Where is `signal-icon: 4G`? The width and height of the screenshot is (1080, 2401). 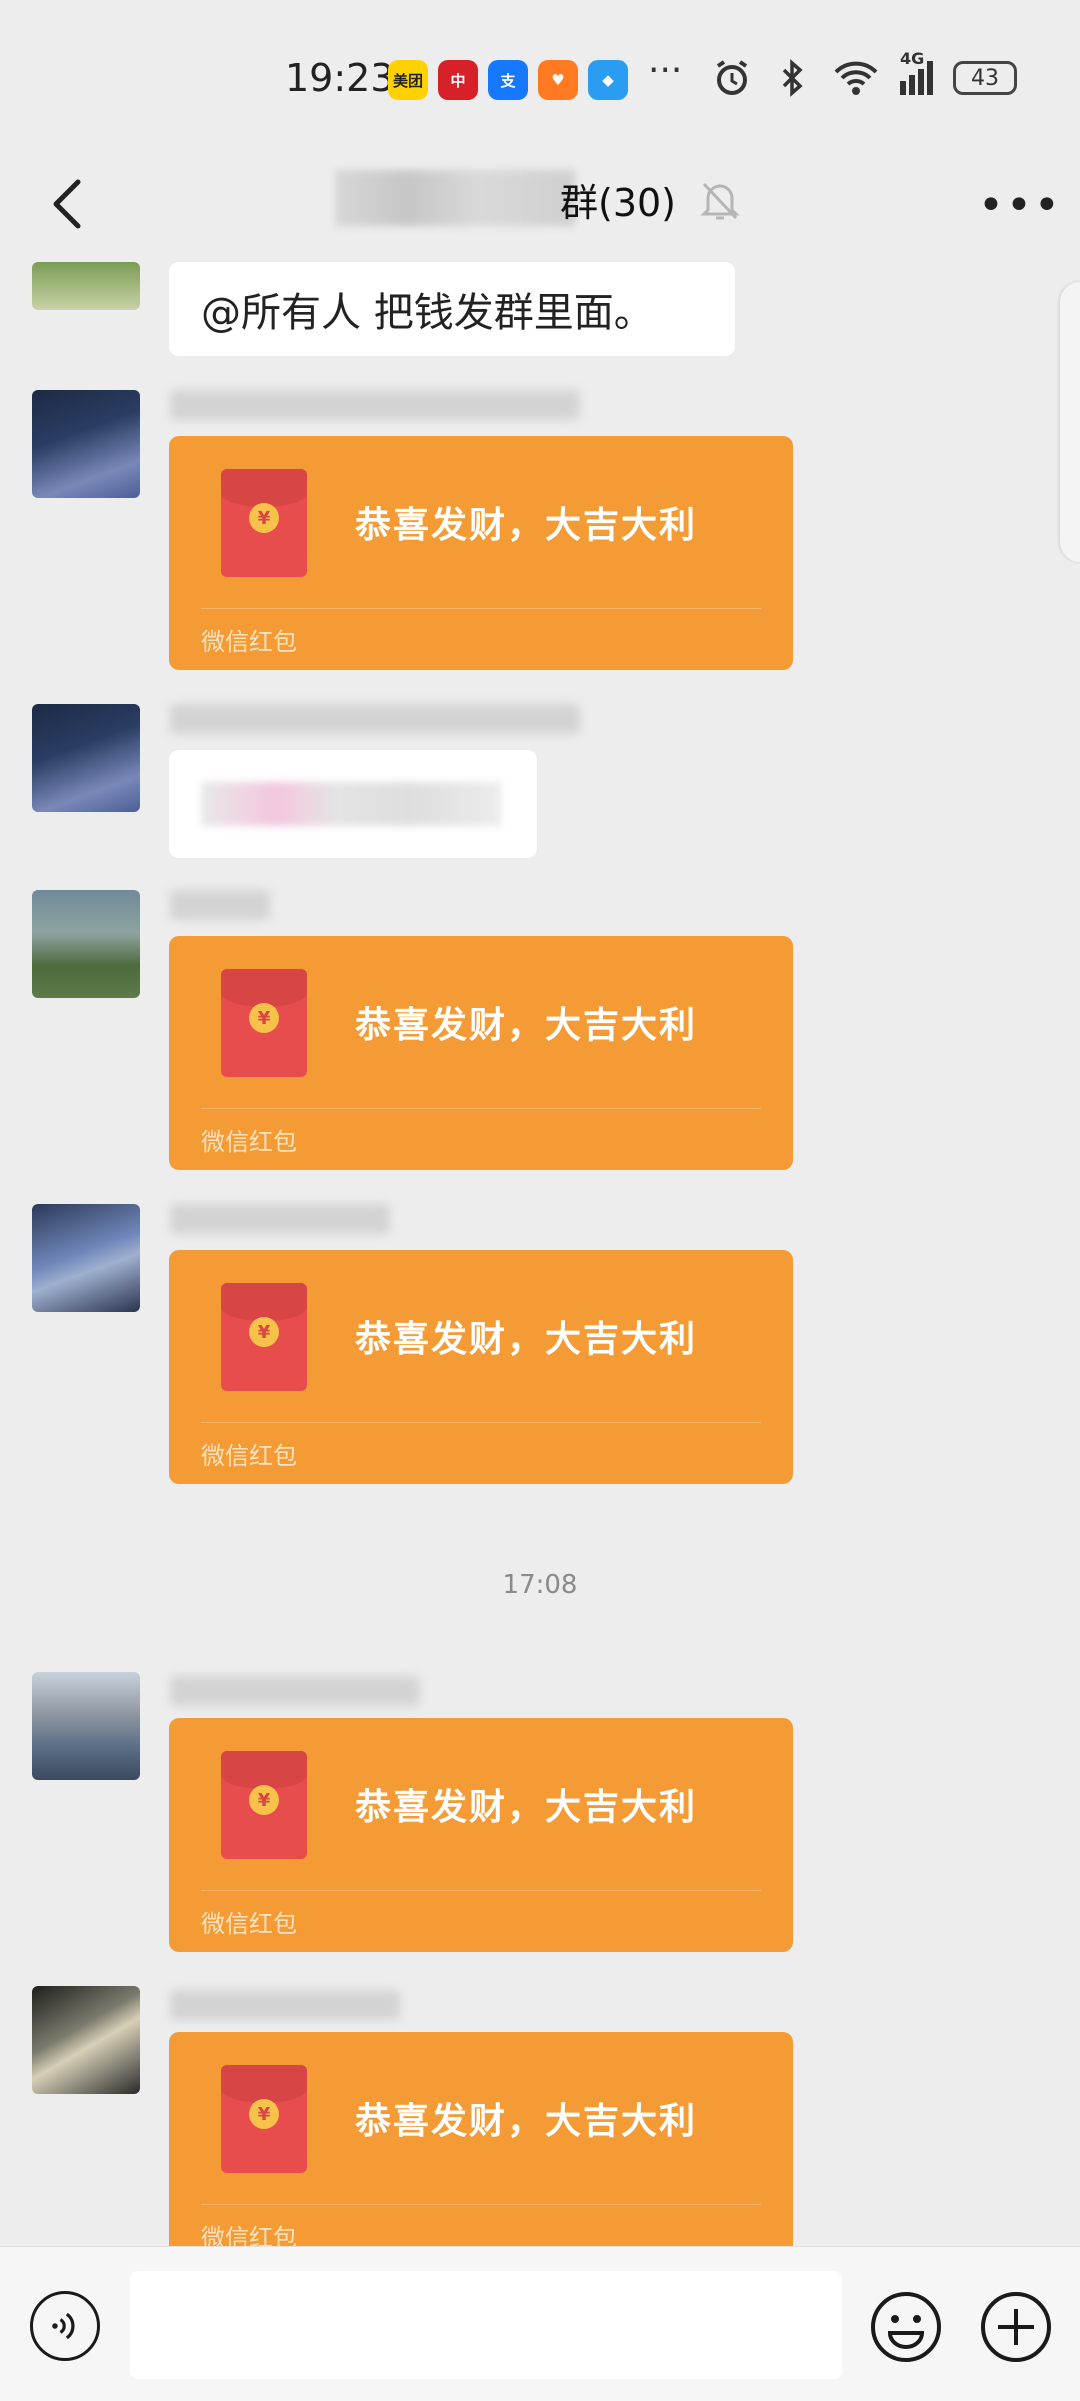 signal-icon: 4G is located at coordinates (916, 72).